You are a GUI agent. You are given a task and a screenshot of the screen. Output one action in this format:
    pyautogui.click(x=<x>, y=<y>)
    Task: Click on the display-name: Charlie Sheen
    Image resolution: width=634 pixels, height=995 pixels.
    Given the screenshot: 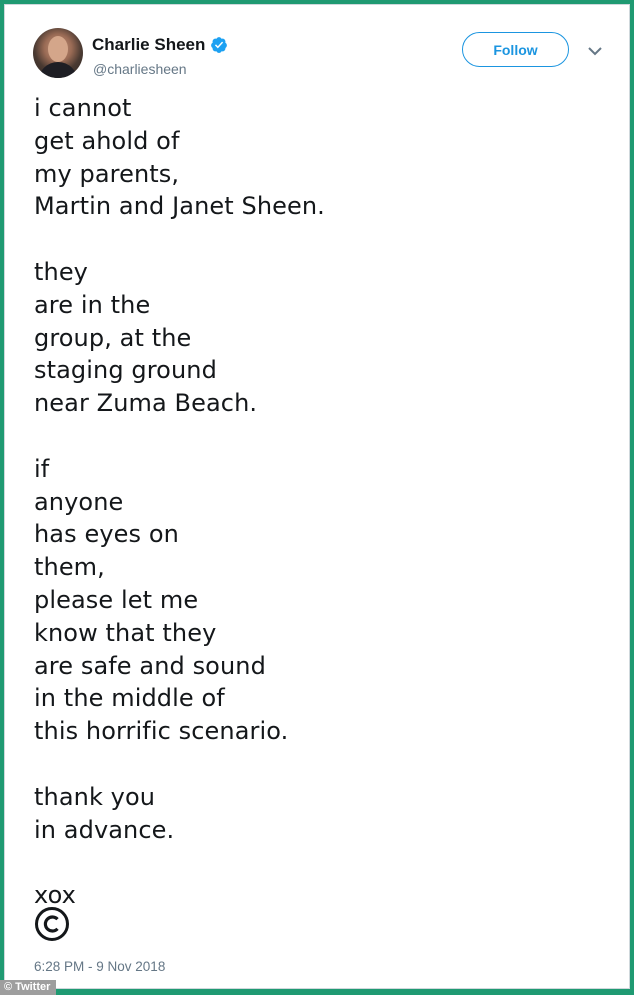 What is the action you would take?
    pyautogui.click(x=148, y=45)
    